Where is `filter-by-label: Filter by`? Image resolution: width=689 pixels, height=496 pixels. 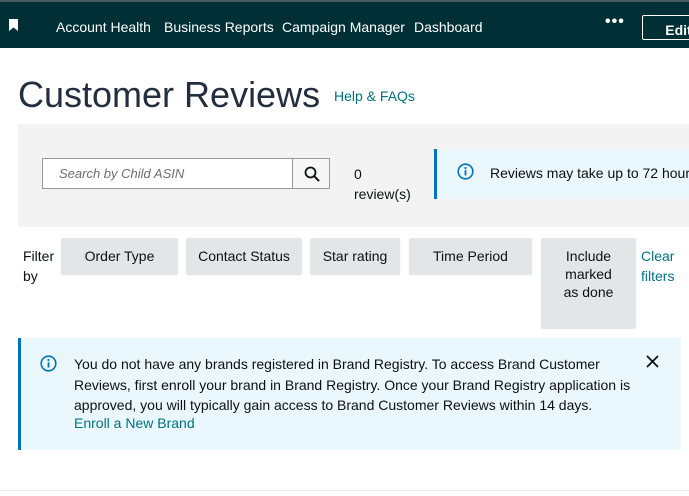
filter-by-label: Filter by is located at coordinates (39, 266).